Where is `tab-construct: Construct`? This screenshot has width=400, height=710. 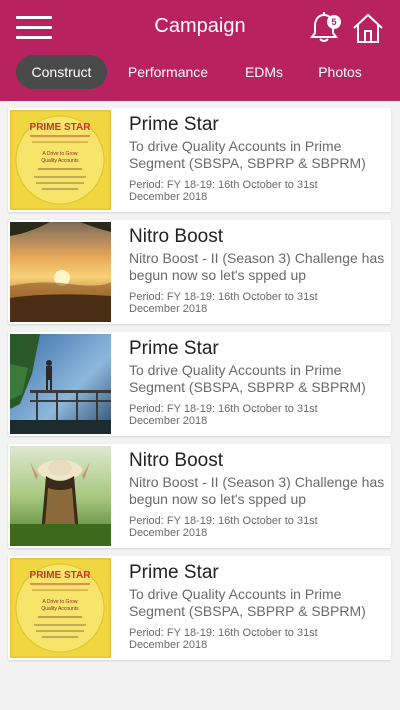
tab-construct: Construct is located at coordinates (61, 72).